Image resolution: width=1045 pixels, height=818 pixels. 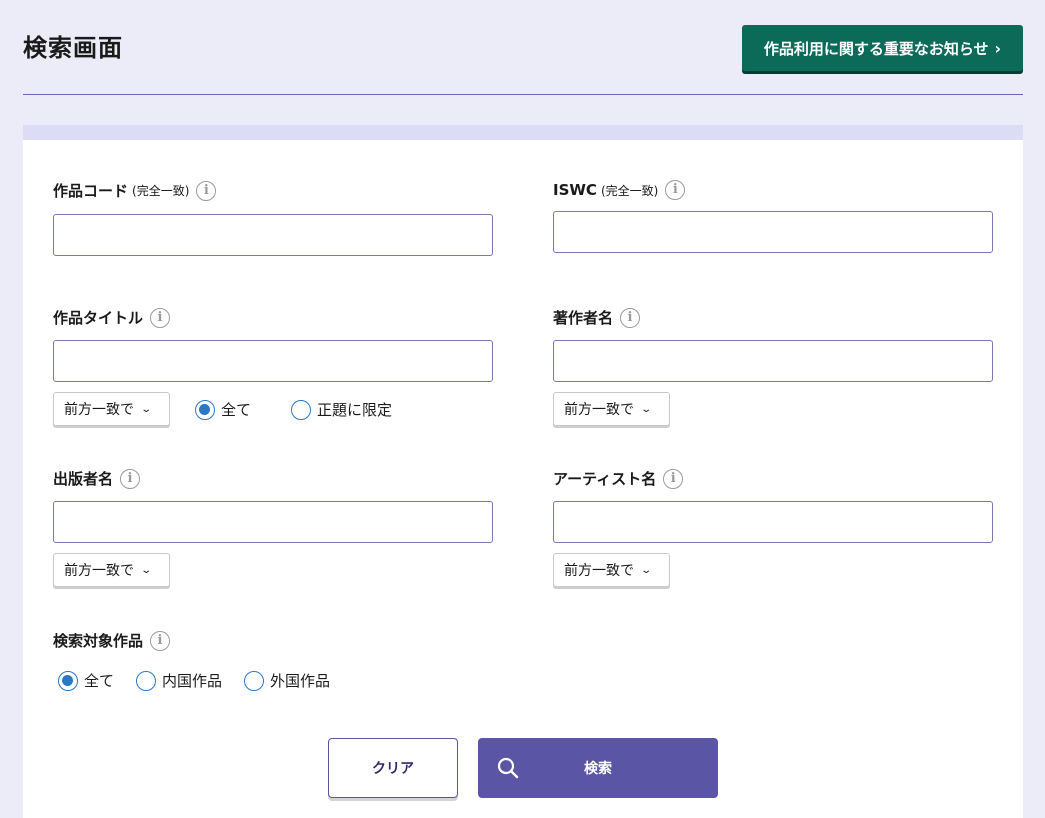 I want to click on work-title-match-select: 前方一致で ⌄, so click(x=111, y=409).